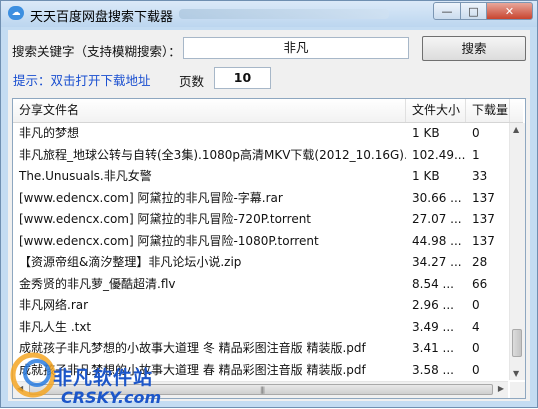 The width and height of the screenshot is (538, 409). I want to click on list-header: 分享文件名 文件大小 下载量, so click(268, 111).